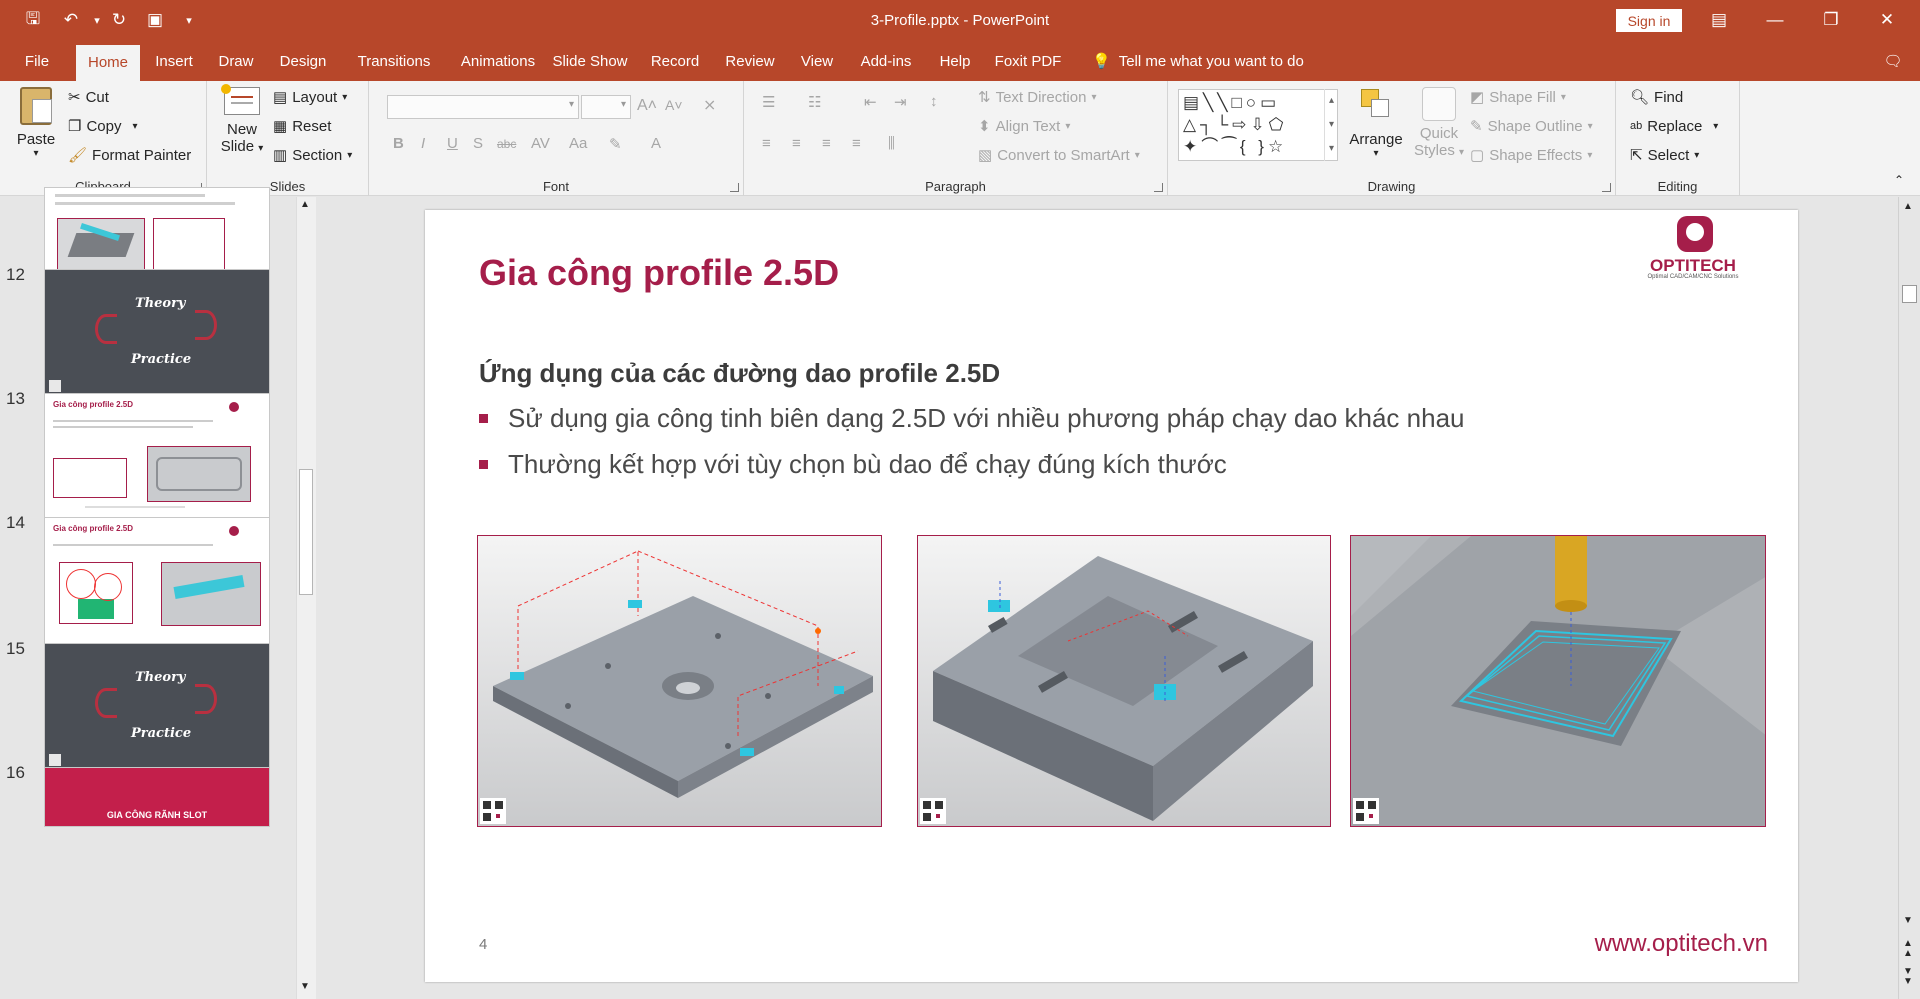  What do you see at coordinates (606, 107) in the screenshot?
I see `font-size-select: ▾` at bounding box center [606, 107].